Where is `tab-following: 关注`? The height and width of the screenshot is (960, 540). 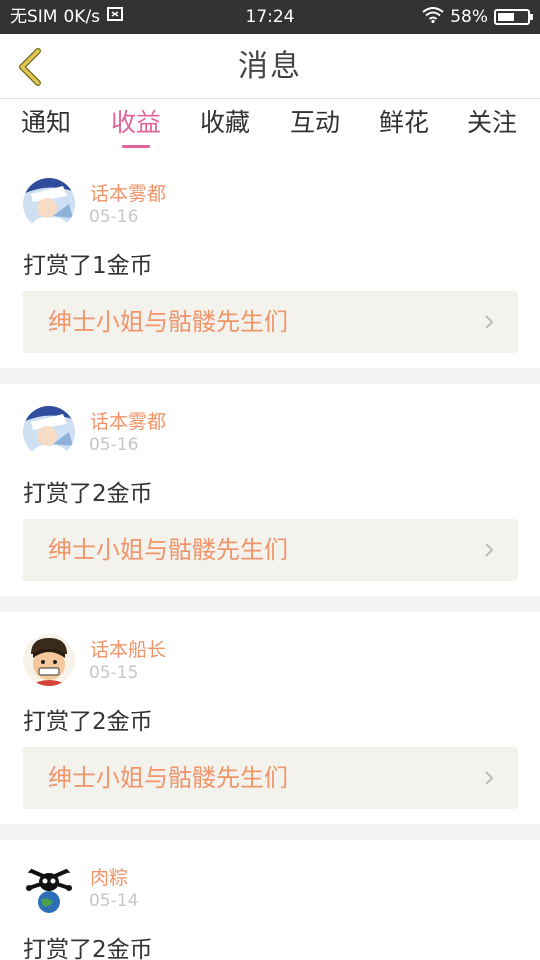
tab-following: 关注 is located at coordinates (492, 126).